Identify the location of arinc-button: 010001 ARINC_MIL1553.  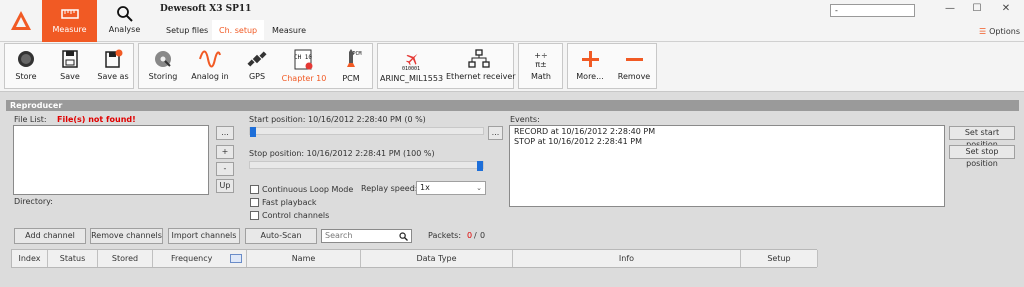
(411, 67).